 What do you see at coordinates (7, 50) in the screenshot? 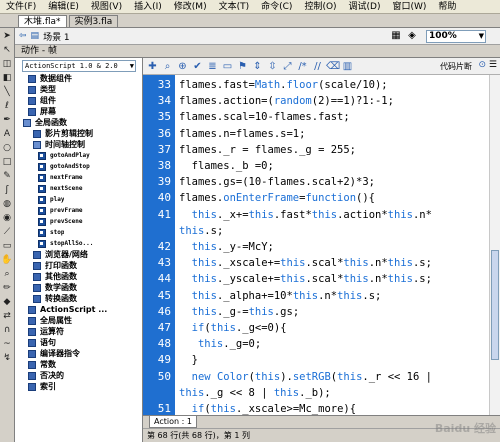
I see `subselect-tool-icon: ↖` at bounding box center [7, 50].